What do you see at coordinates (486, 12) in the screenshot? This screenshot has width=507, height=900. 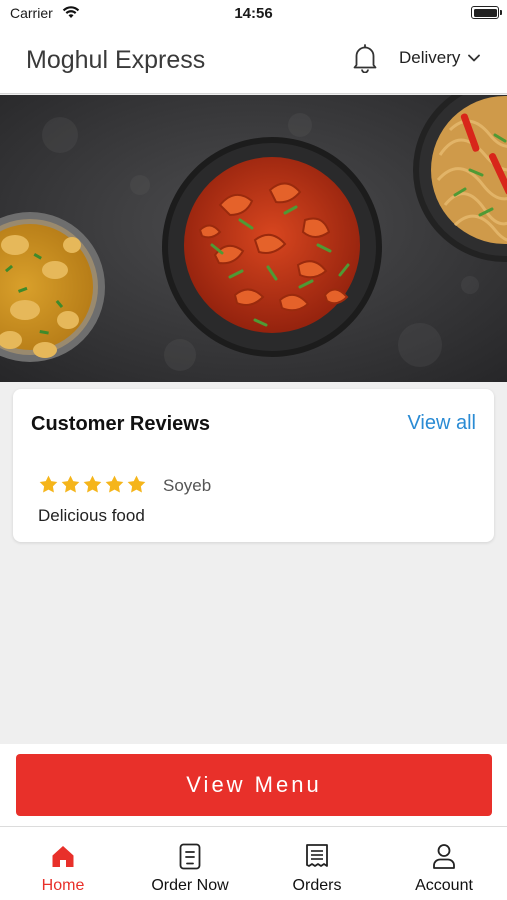 I see `battery-icon` at bounding box center [486, 12].